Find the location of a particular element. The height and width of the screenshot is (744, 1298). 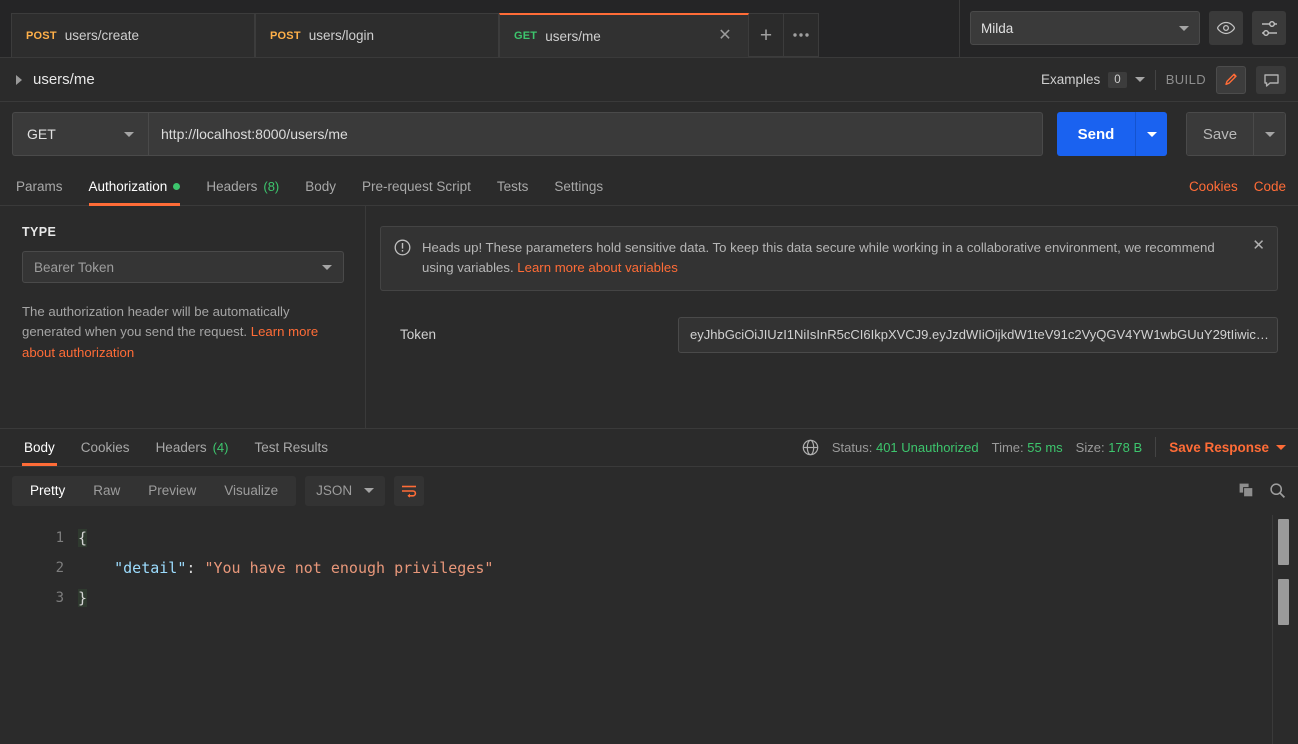

auth-type-label: TYPE is located at coordinates (39, 232).